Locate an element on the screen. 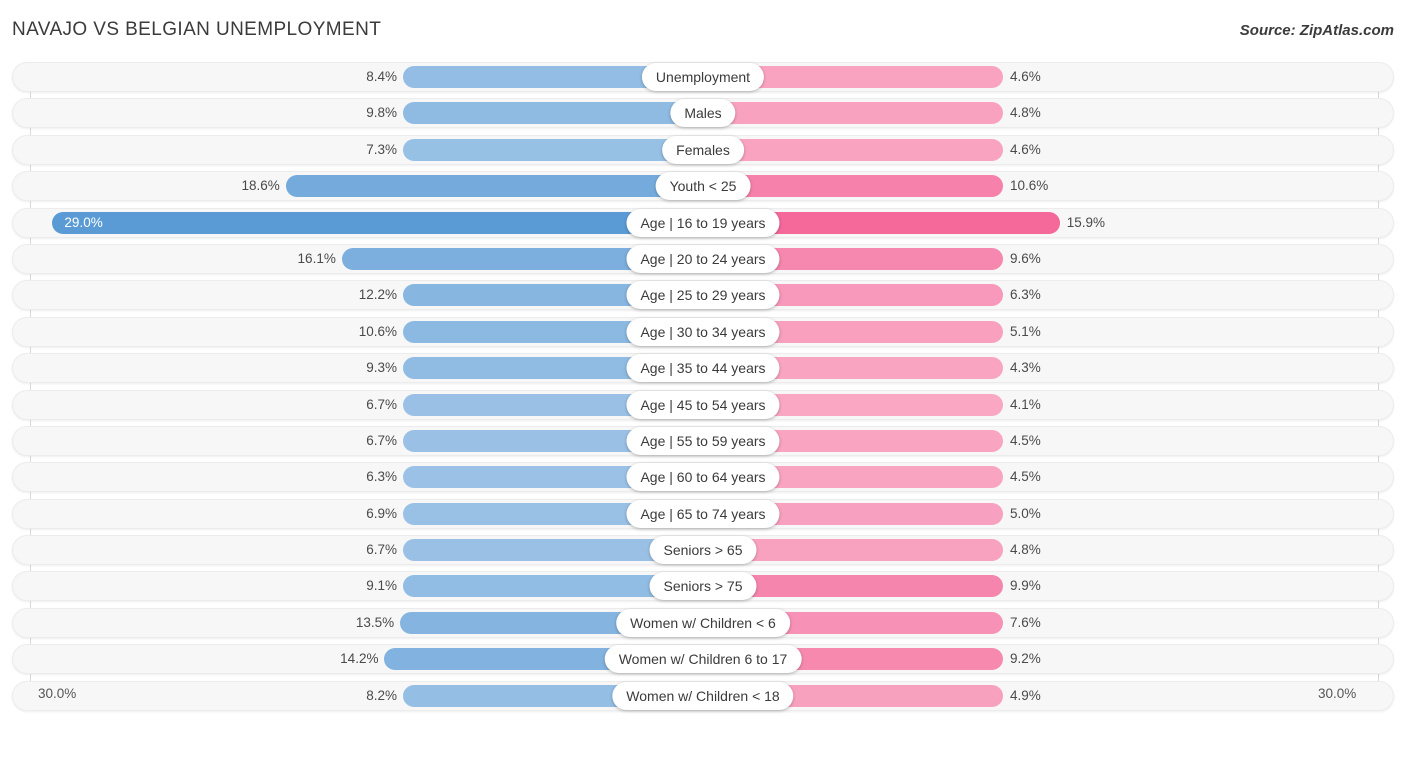 Image resolution: width=1406 pixels, height=757 pixels. page-title: NAVAJO VS BELGIAN UNEMPLOYMENT is located at coordinates (197, 29).